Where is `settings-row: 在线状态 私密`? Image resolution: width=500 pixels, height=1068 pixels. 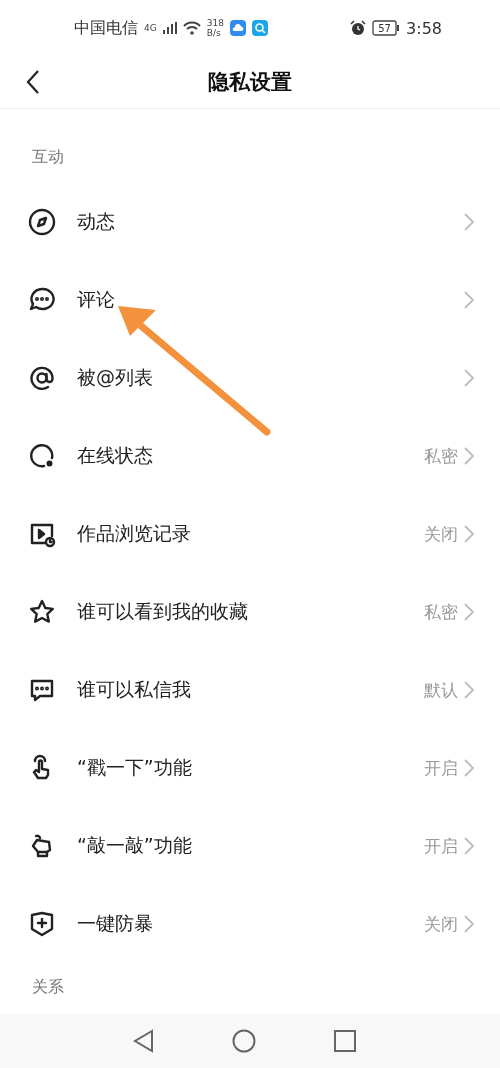
settings-row: 在线状态 私密 is located at coordinates (250, 456).